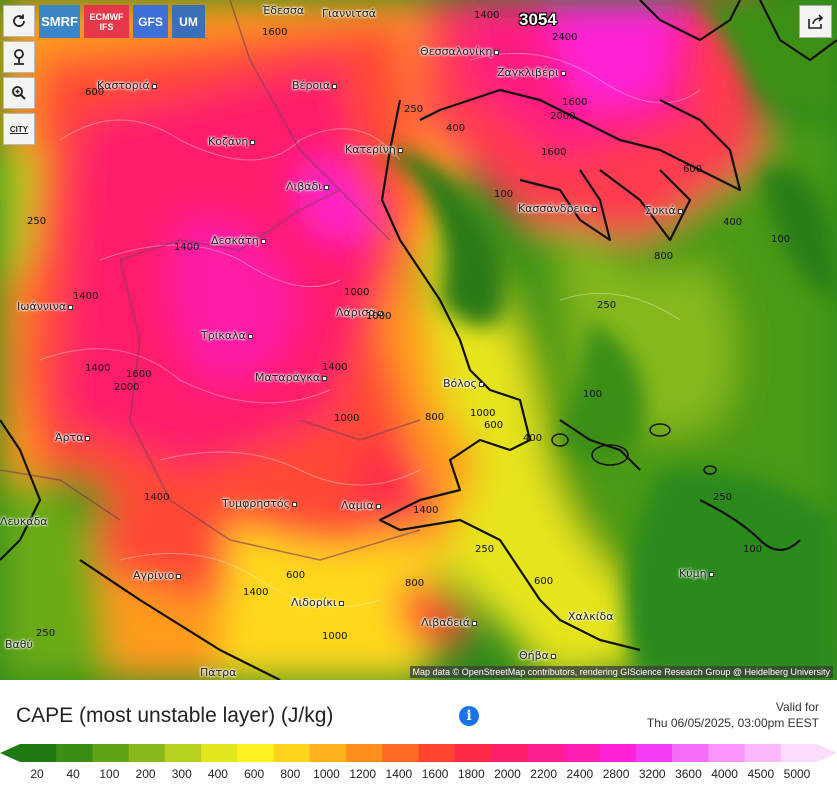  I want to click on contour-label: 2000, so click(563, 116).